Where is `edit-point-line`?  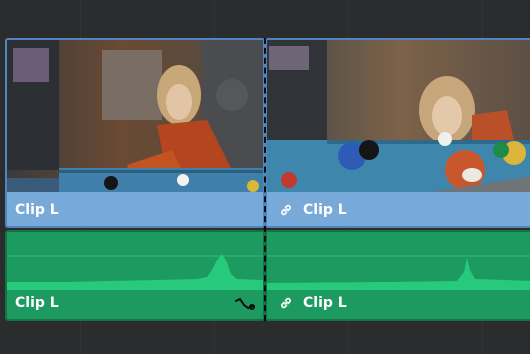
edit-point-line is located at coordinates (265, 179).